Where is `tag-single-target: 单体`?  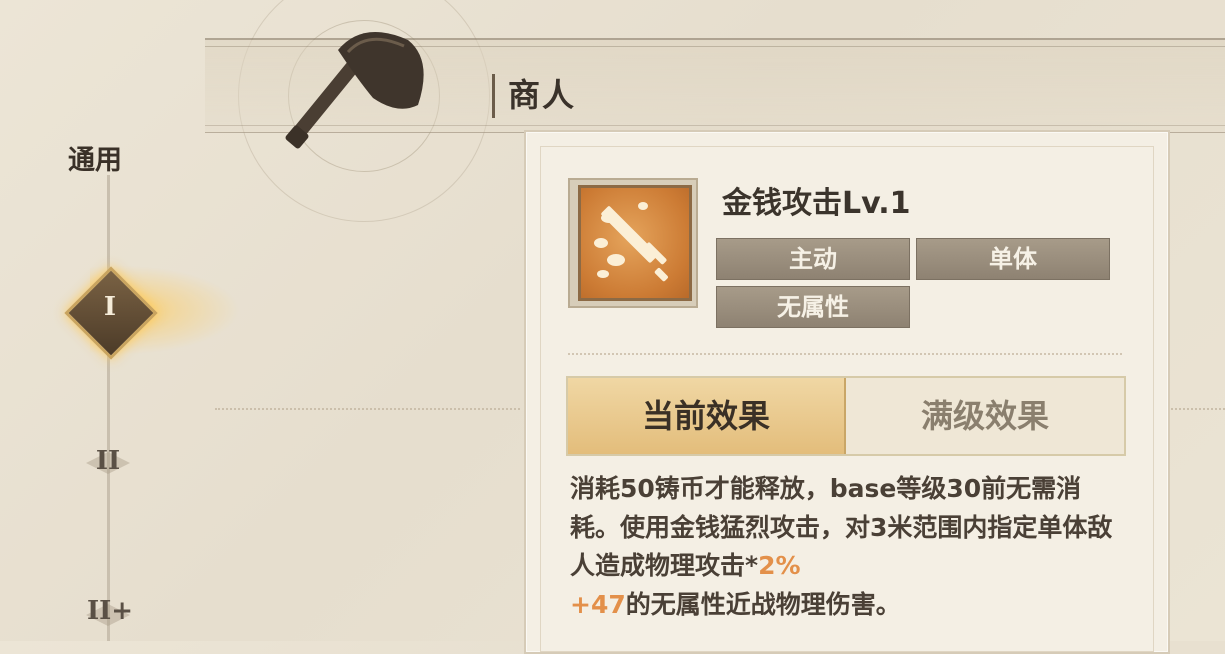 tag-single-target: 单体 is located at coordinates (1013, 259).